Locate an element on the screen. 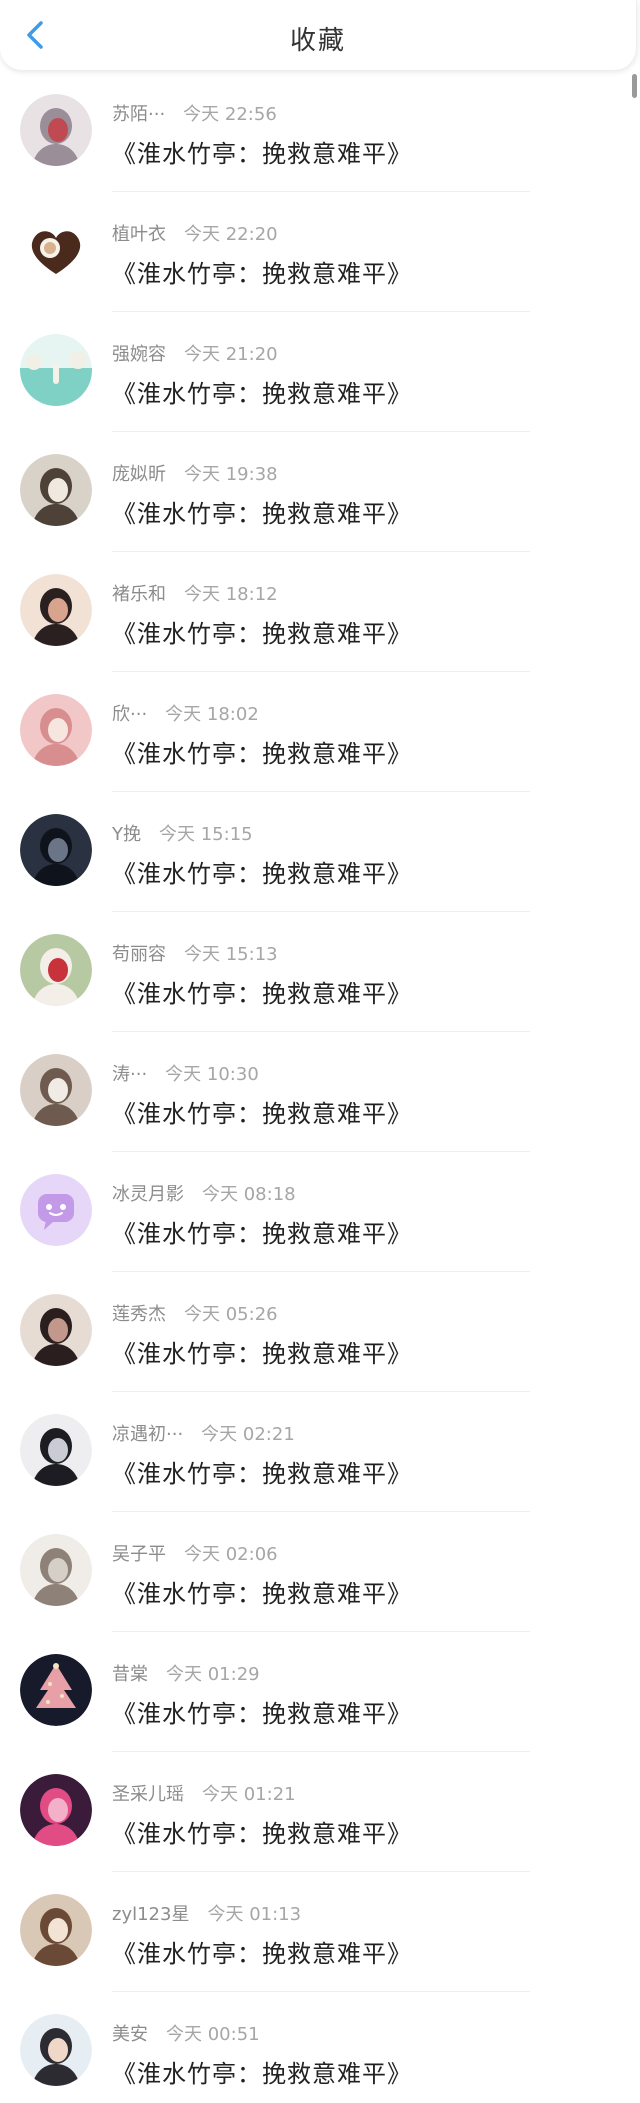 Image resolution: width=640 pixels, height=2103 pixels. list-item: 苟丽容 今天 15:13 《淮水竹亭：挽救意难平》 is located at coordinates (320, 990).